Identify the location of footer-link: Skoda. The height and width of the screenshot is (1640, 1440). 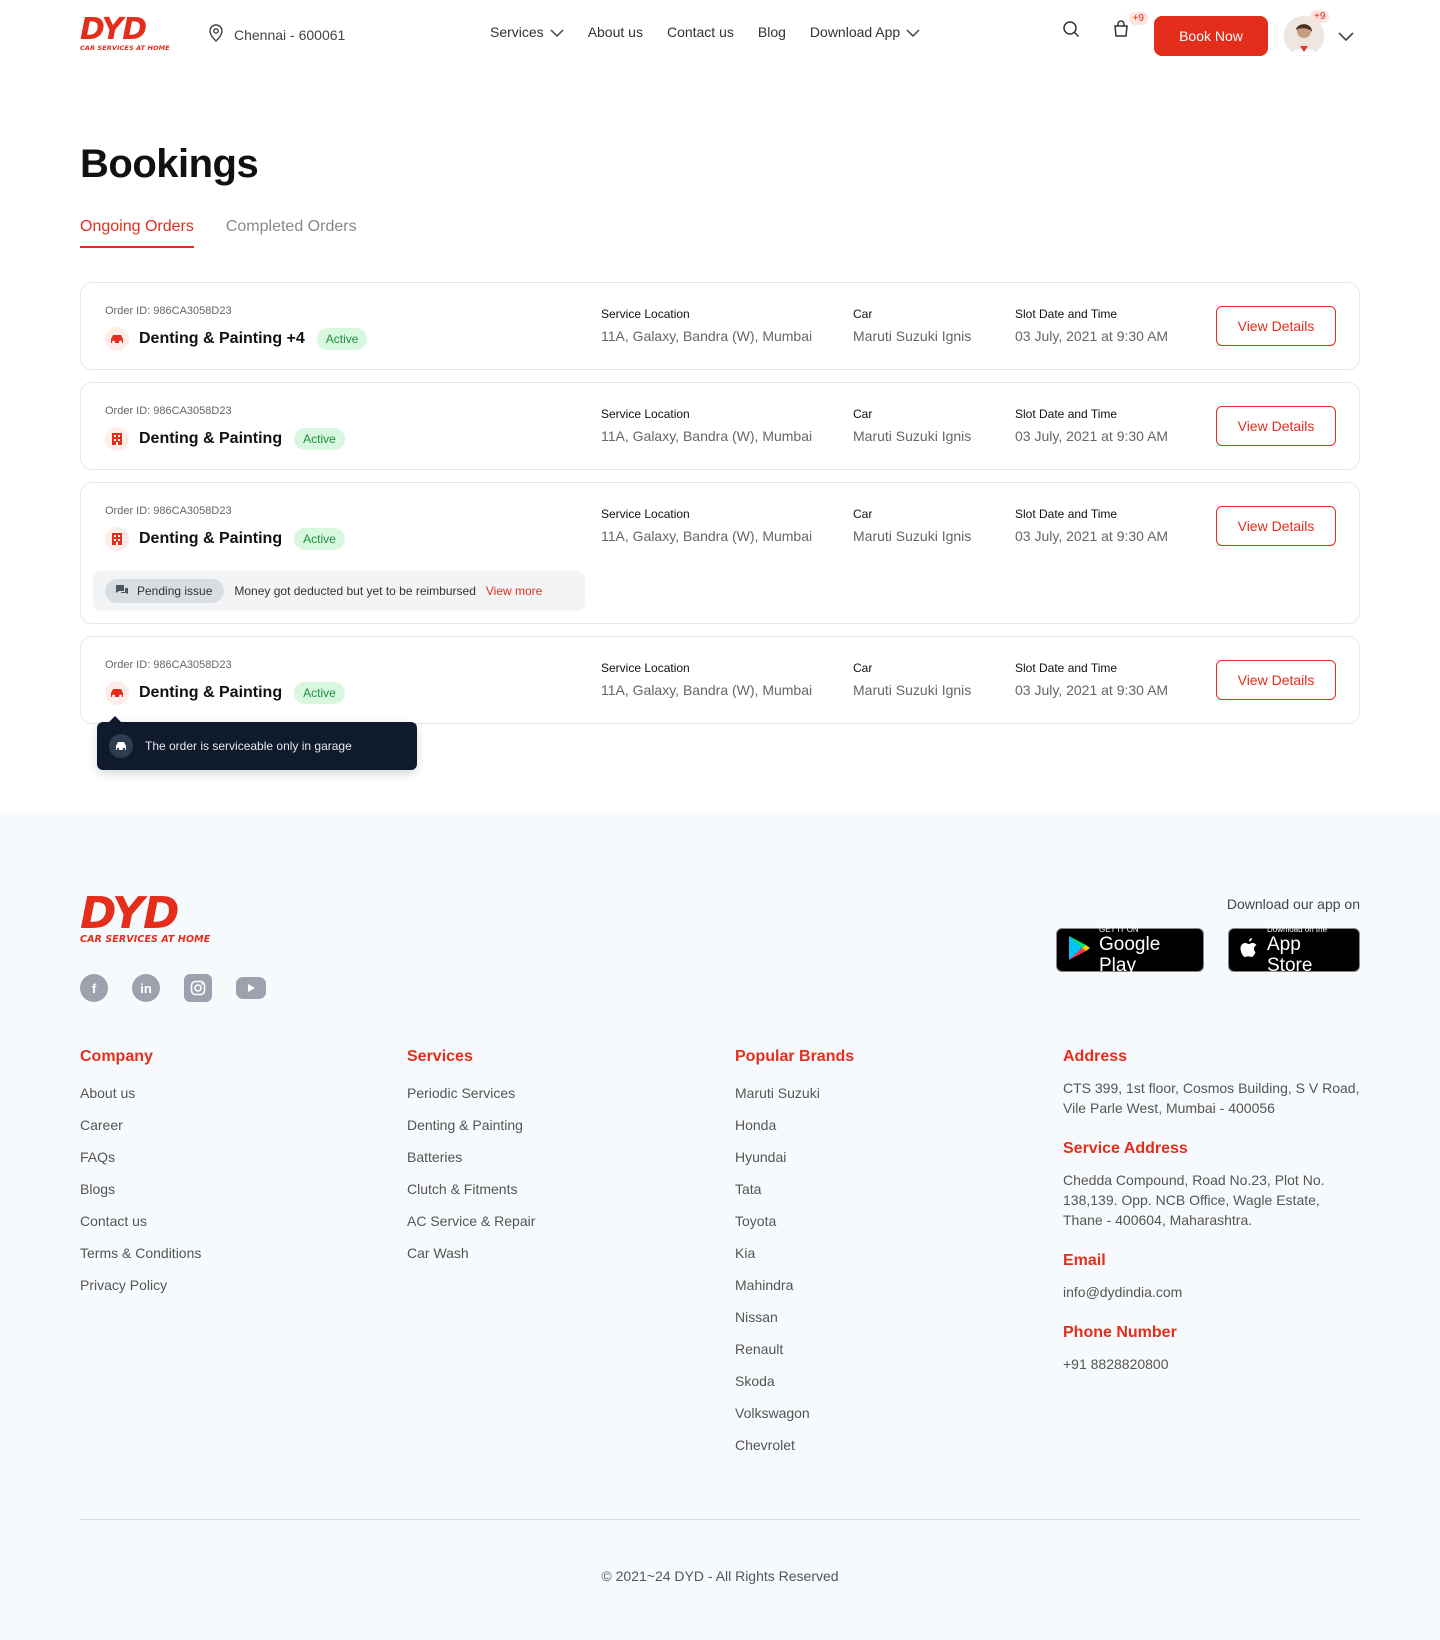
(794, 1381).